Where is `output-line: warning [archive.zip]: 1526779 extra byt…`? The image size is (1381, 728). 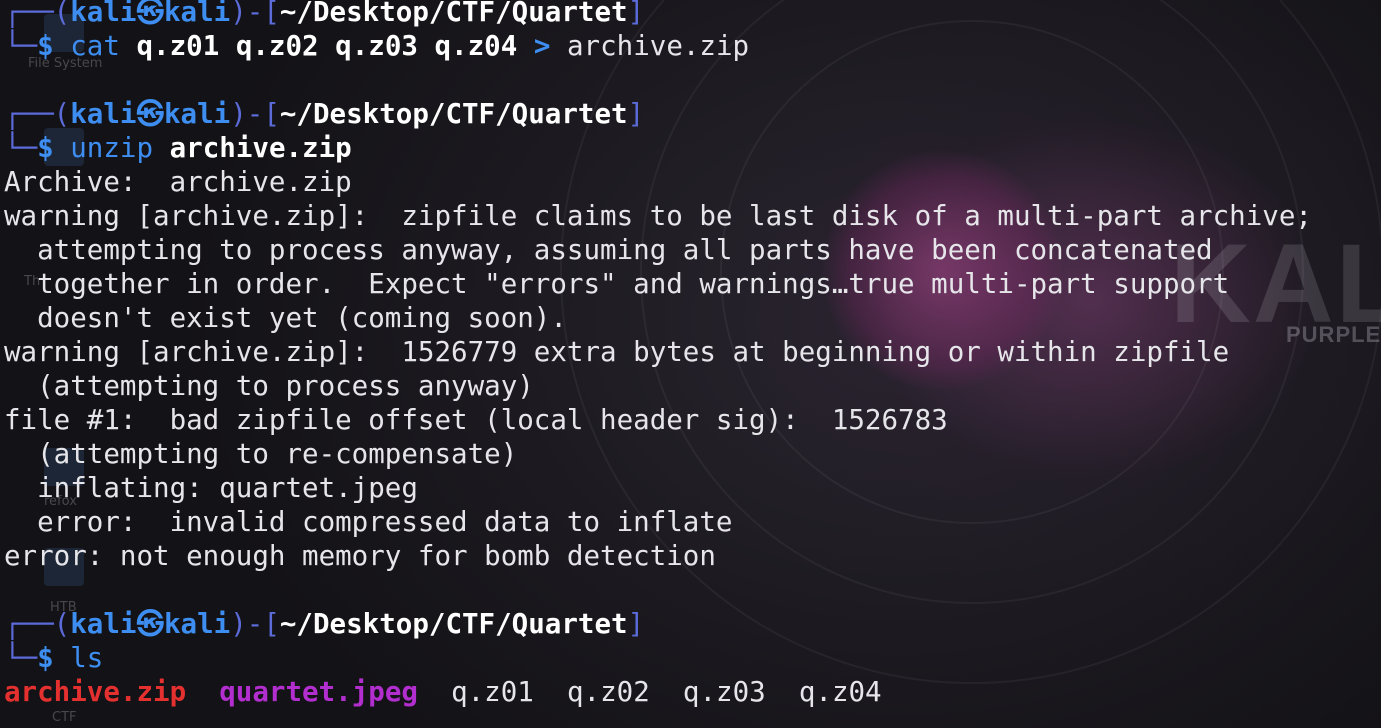
output-line: warning [archive.zip]: 1526779 extra byt… is located at coordinates (617, 352).